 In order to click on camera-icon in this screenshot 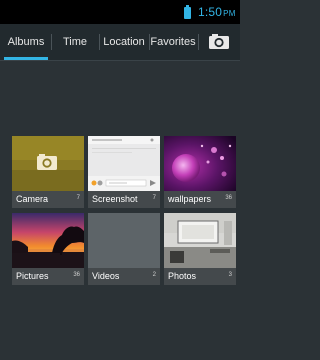, I will do `click(219, 41)`.